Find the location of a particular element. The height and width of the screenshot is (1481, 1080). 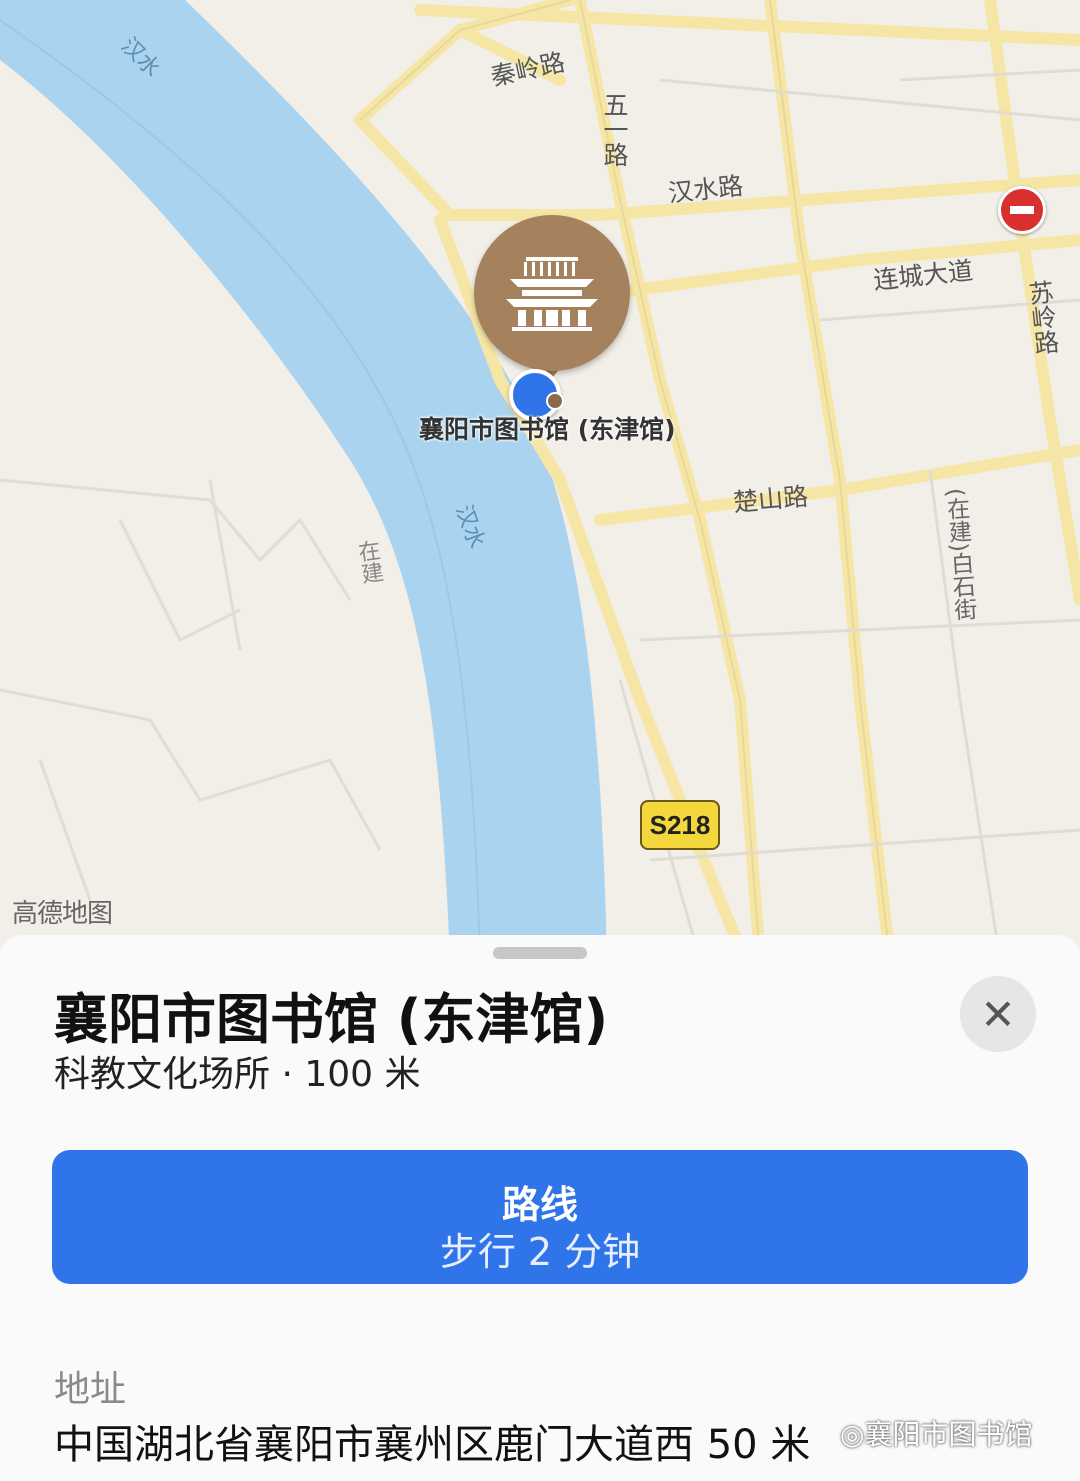

wechat-watermark: ◎襄阳市图书馆 is located at coordinates (936, 1433).